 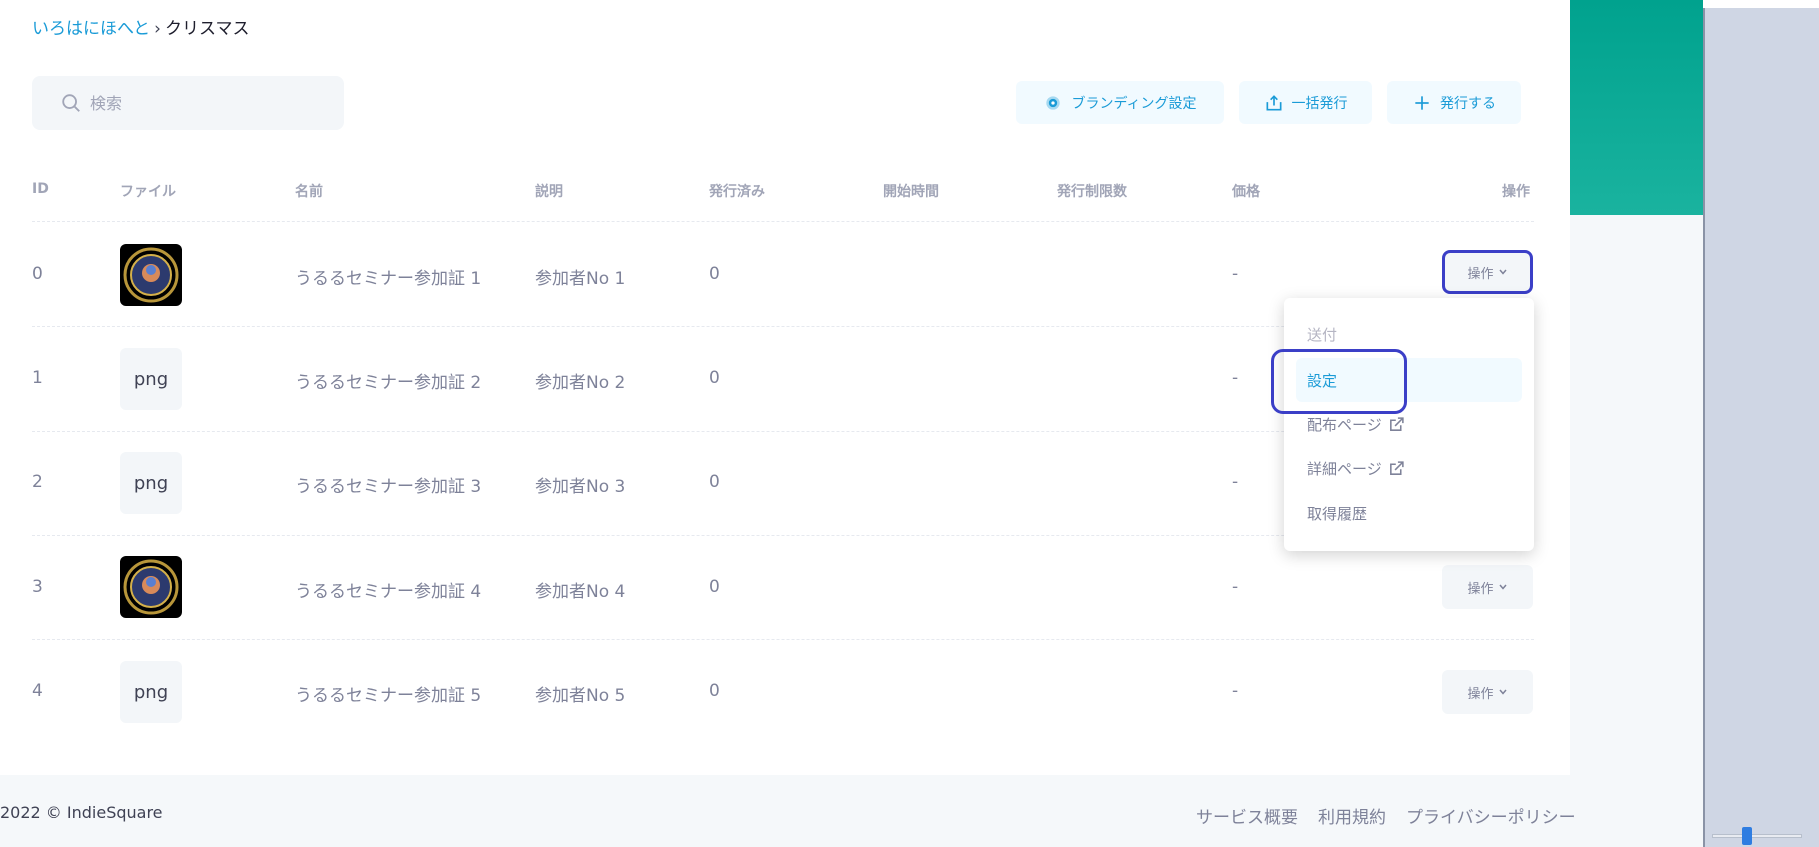 I want to click on footer-link-terms: 利用規約, so click(x=1352, y=815).